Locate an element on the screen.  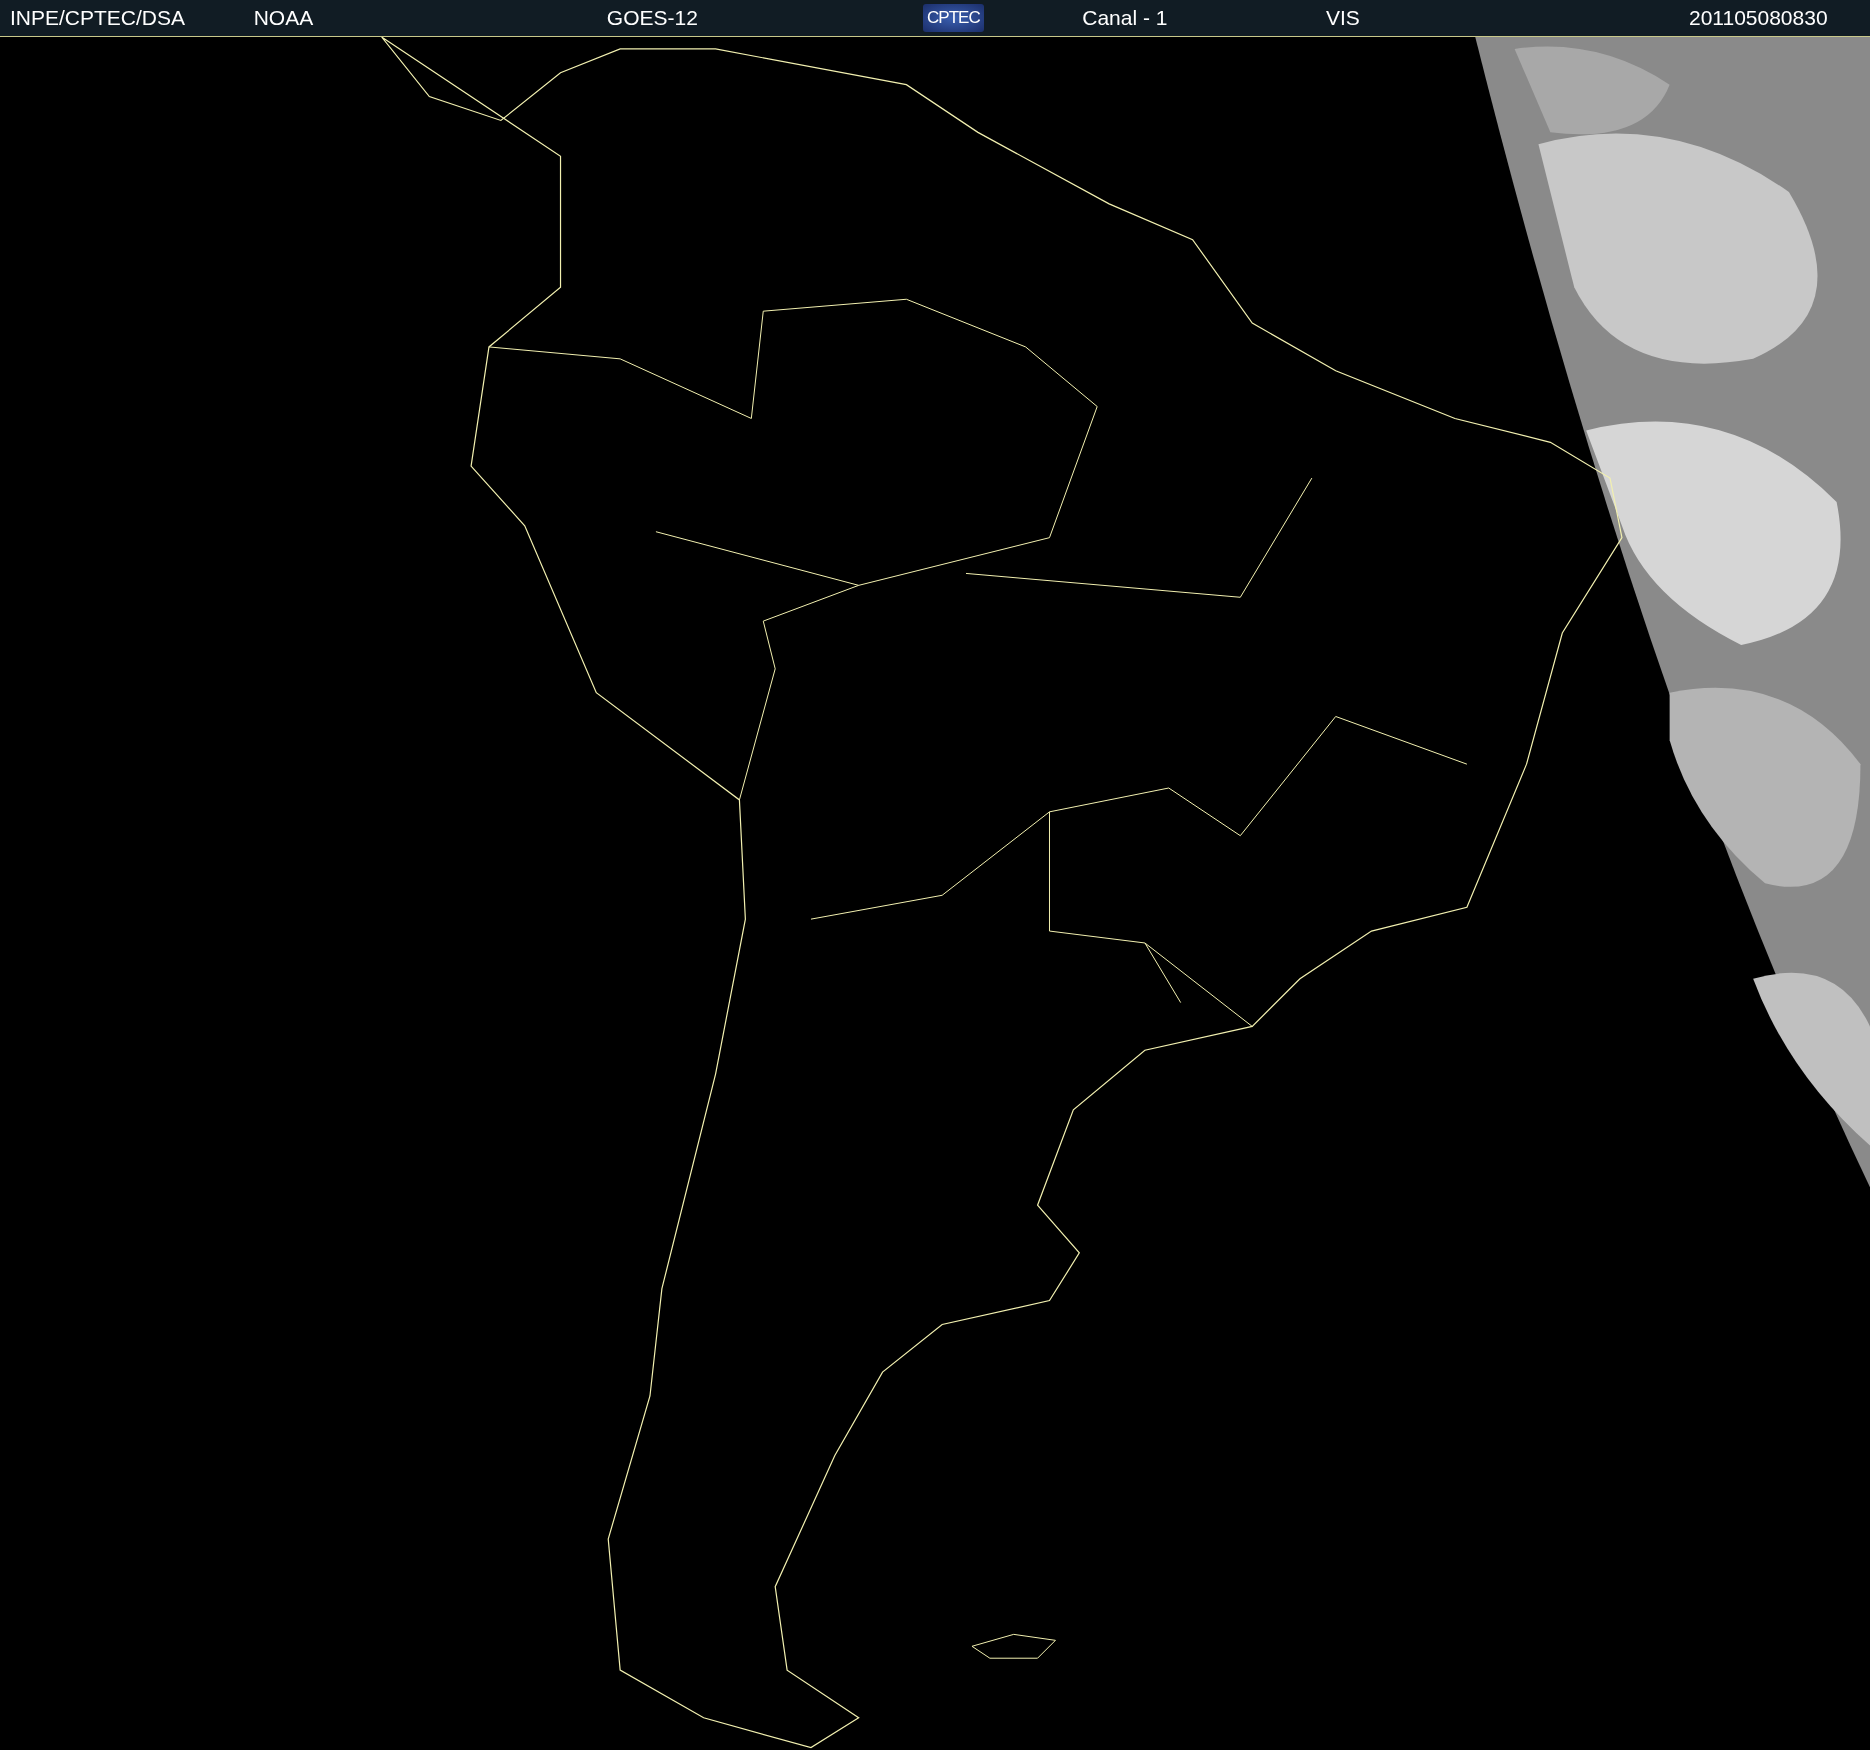
header-label: GOES-12 is located at coordinates (652, 18).